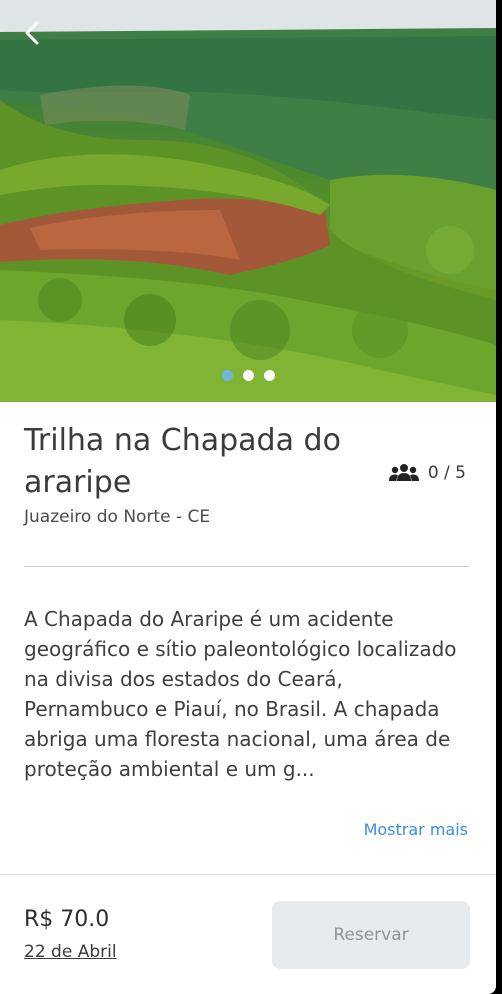 This screenshot has width=502, height=994. What do you see at coordinates (248, 874) in the screenshot?
I see `footer-divider` at bounding box center [248, 874].